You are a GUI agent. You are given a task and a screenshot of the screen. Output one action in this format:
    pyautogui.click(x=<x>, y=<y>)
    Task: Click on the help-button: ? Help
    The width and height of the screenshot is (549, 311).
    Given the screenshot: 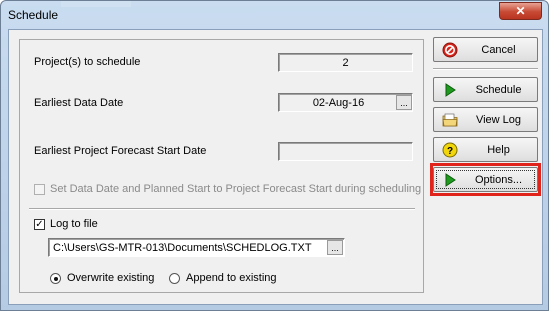 What is the action you would take?
    pyautogui.click(x=485, y=149)
    